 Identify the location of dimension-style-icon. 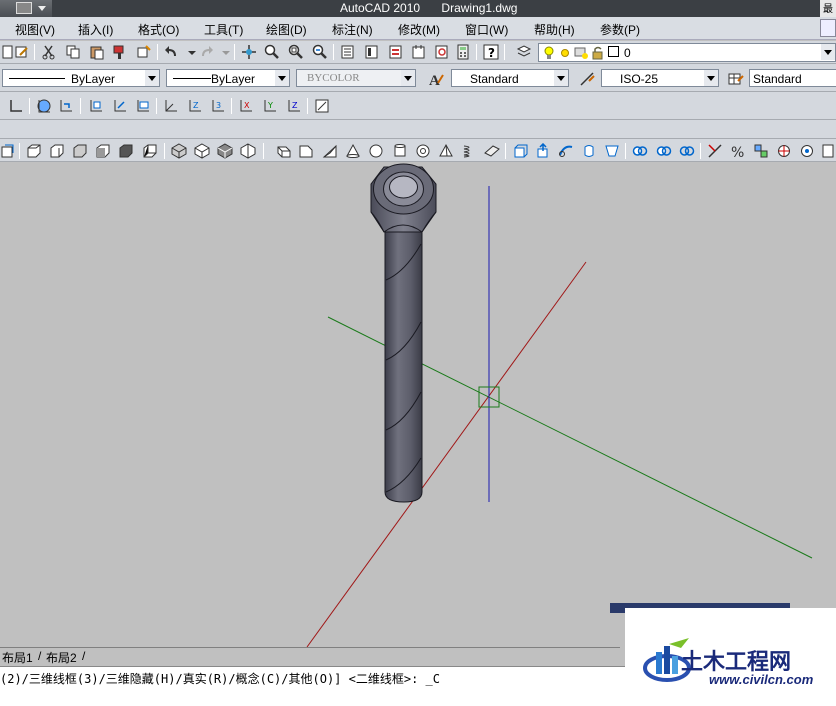
(587, 79).